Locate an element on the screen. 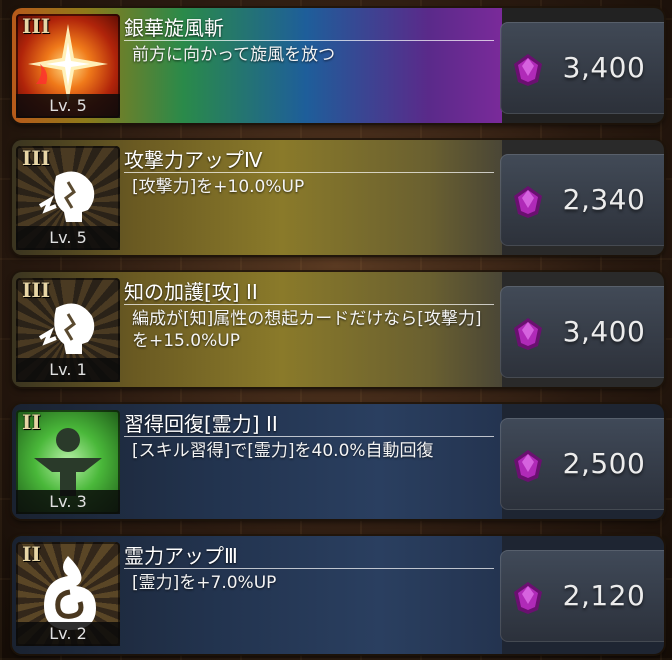 The width and height of the screenshot is (672, 660). cost-button: 2,340 is located at coordinates (582, 200).